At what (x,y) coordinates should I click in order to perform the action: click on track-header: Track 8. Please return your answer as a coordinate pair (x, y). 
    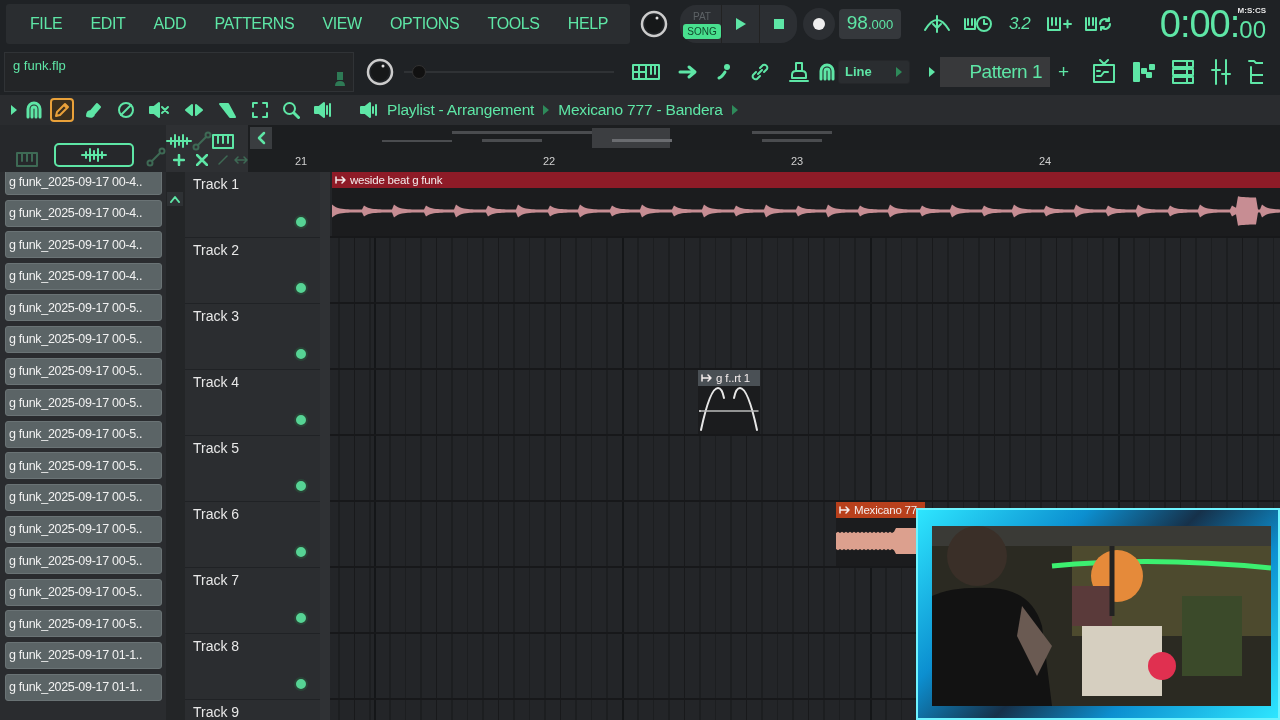
    Looking at the image, I should click on (252, 667).